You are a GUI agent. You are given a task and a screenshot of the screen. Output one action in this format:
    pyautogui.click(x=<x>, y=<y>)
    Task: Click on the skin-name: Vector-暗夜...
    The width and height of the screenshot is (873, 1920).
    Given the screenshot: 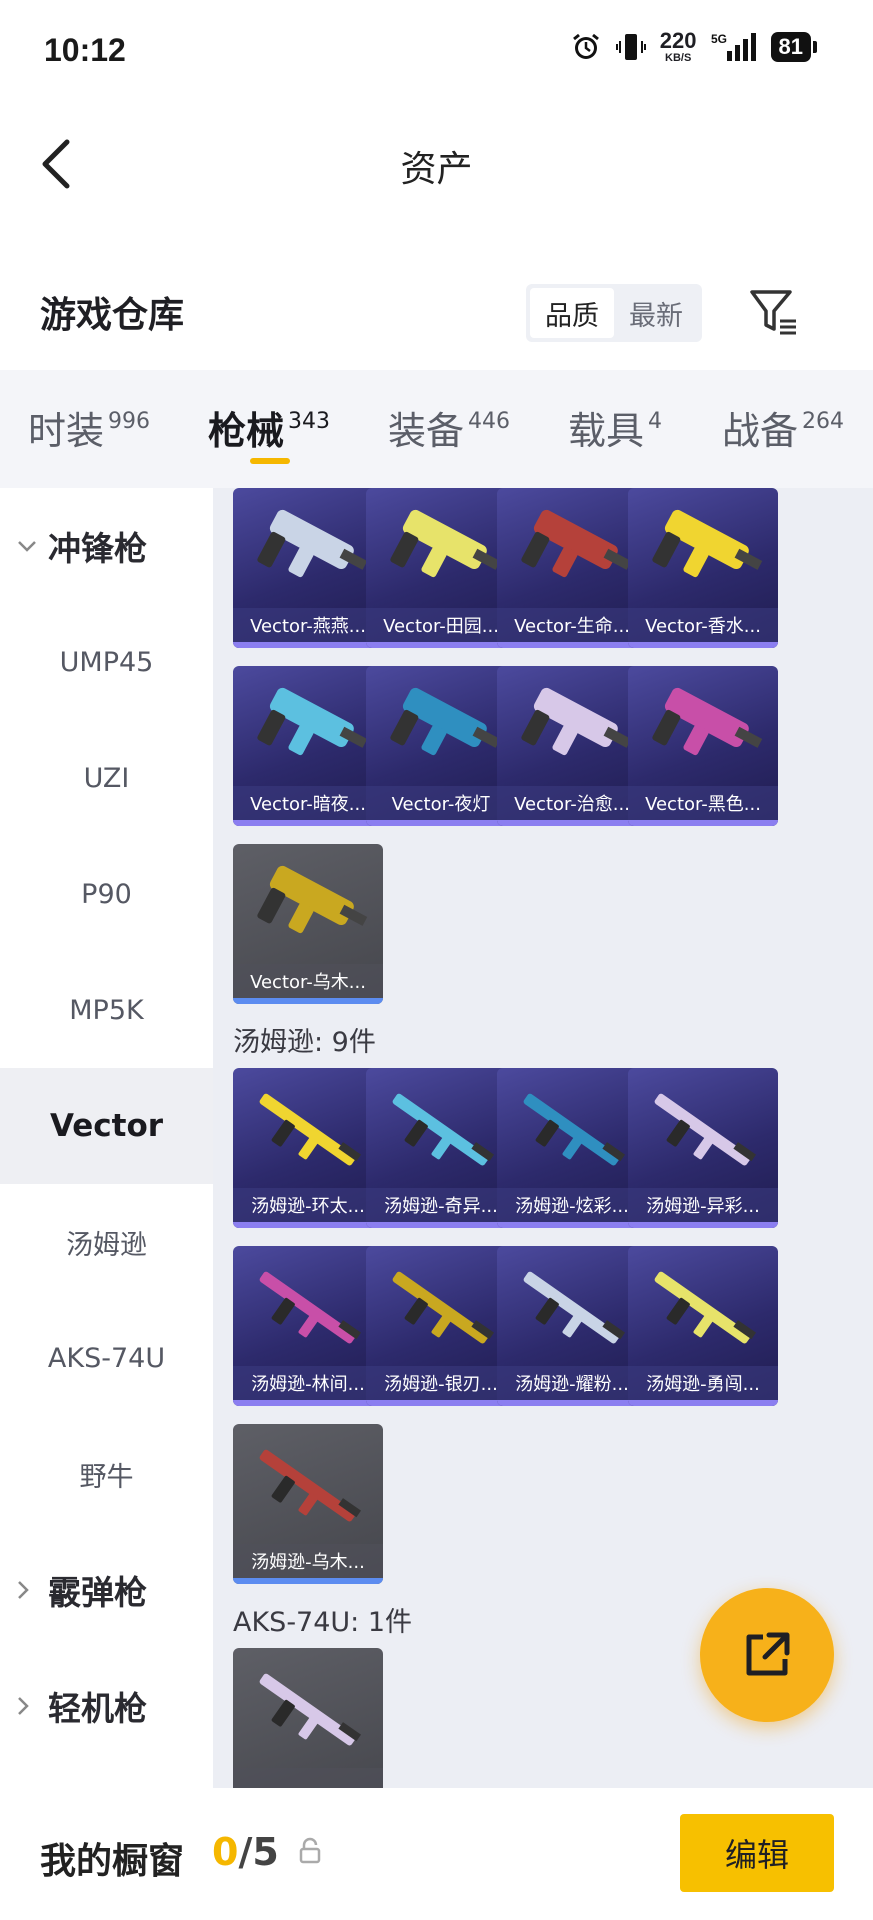 What is the action you would take?
    pyautogui.click(x=308, y=803)
    